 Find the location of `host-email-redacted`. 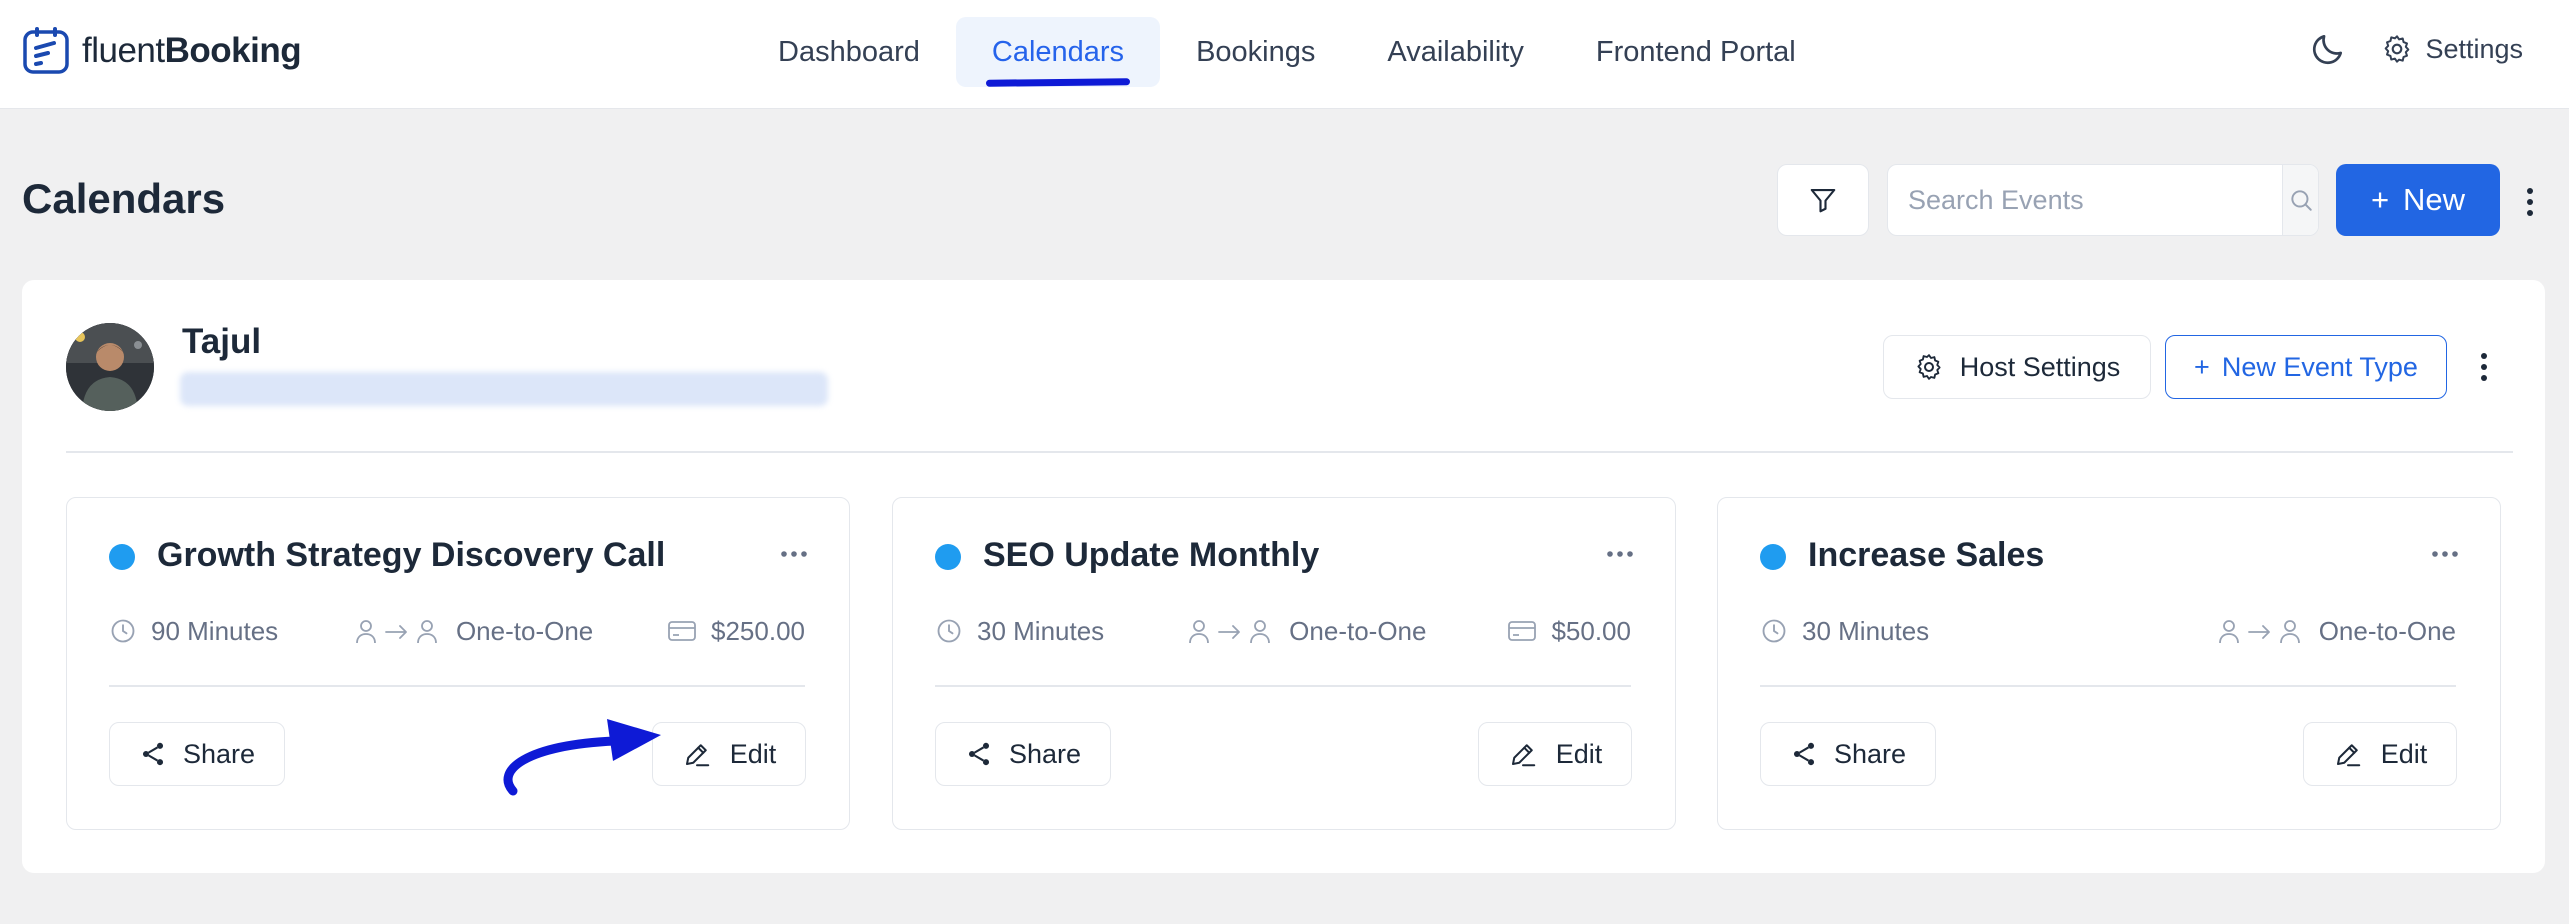

host-email-redacted is located at coordinates (504, 389).